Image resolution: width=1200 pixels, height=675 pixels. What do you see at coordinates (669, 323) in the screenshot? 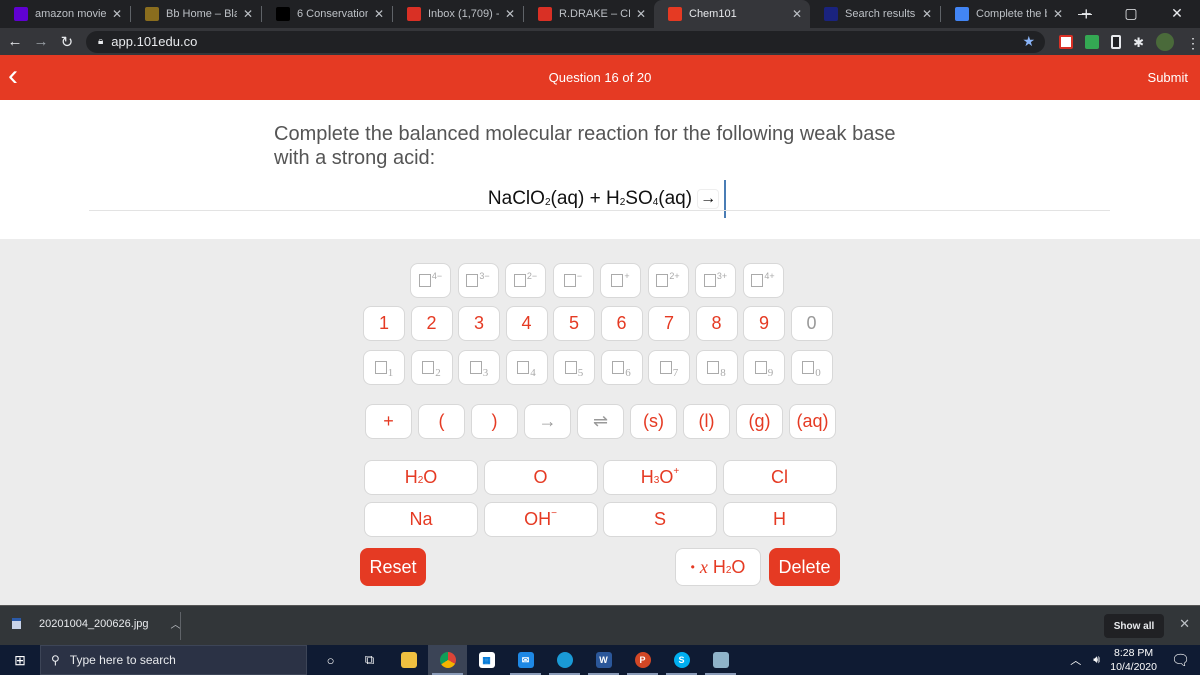
I see `digit-key: 7` at bounding box center [669, 323].